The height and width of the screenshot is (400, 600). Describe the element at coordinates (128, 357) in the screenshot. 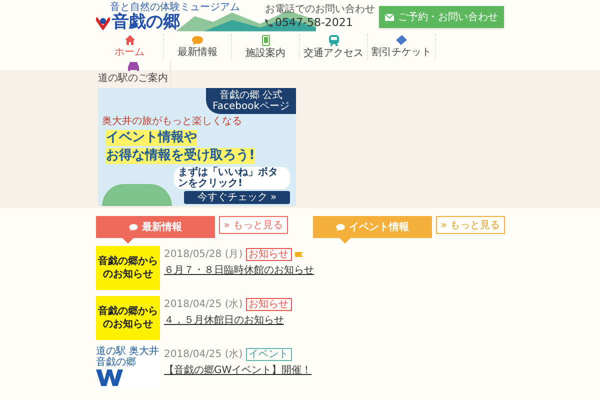

I see `thumbnail-caption: 道の駅 奥大井音戯の郷` at that location.